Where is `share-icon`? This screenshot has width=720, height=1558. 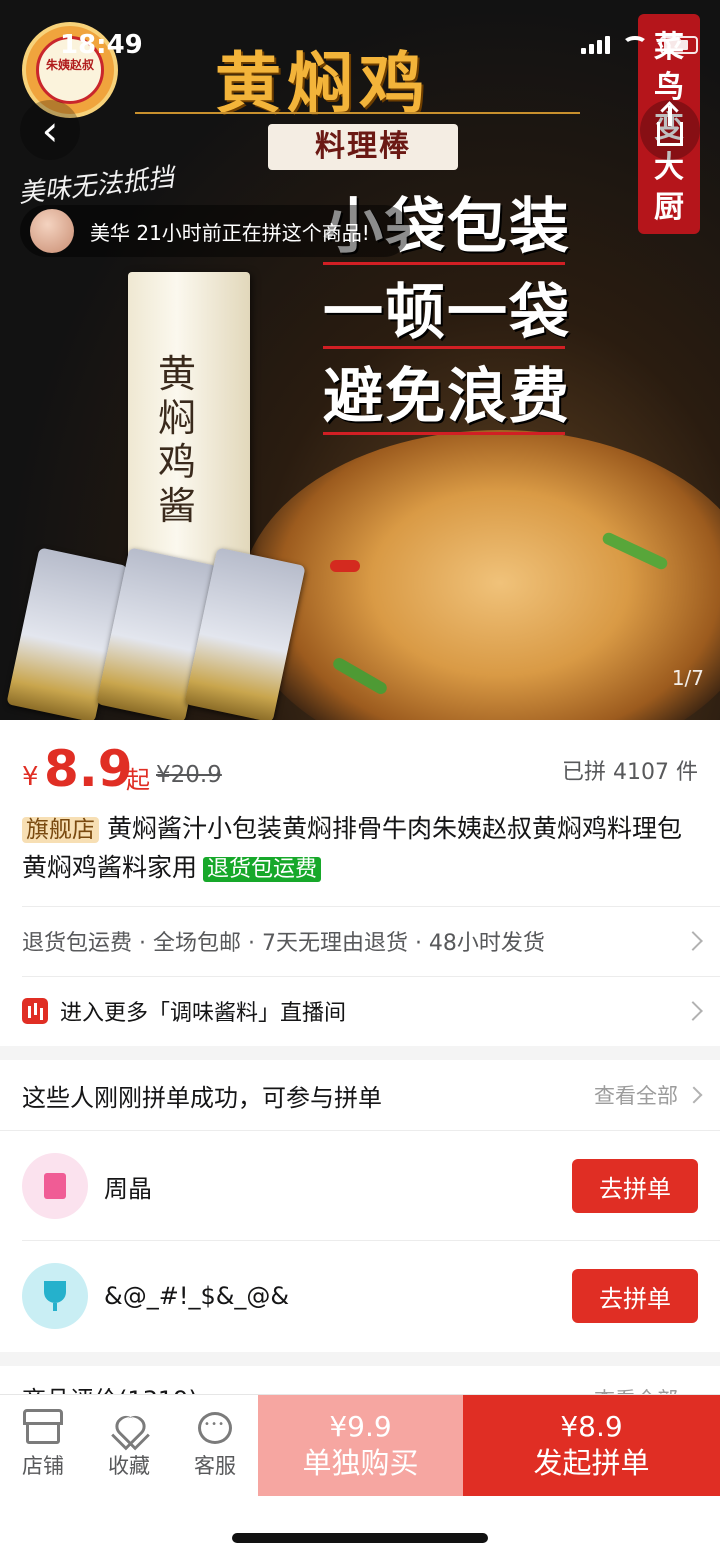
share-icon is located at coordinates (670, 126).